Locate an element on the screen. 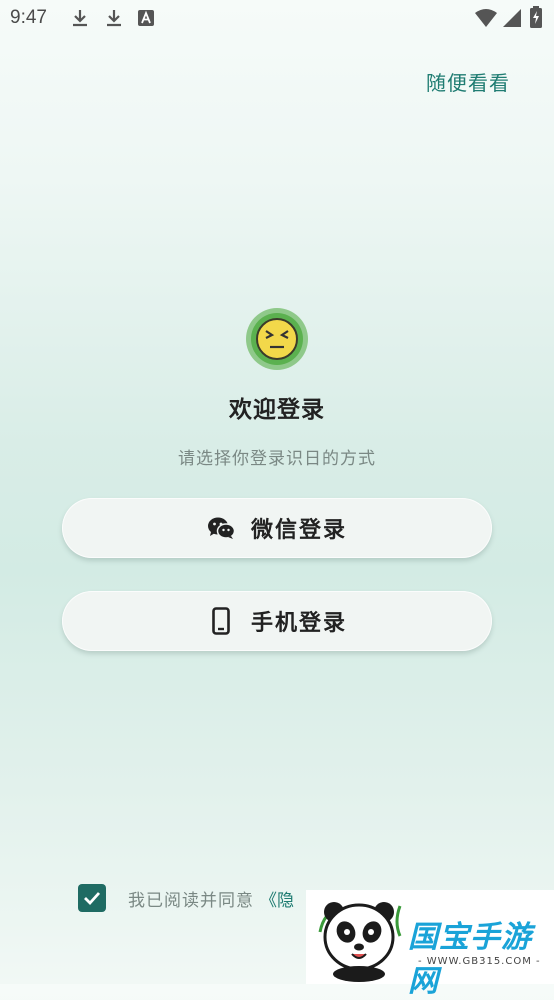 This screenshot has width=554, height=1000. agreement-checkbox is located at coordinates (92, 898).